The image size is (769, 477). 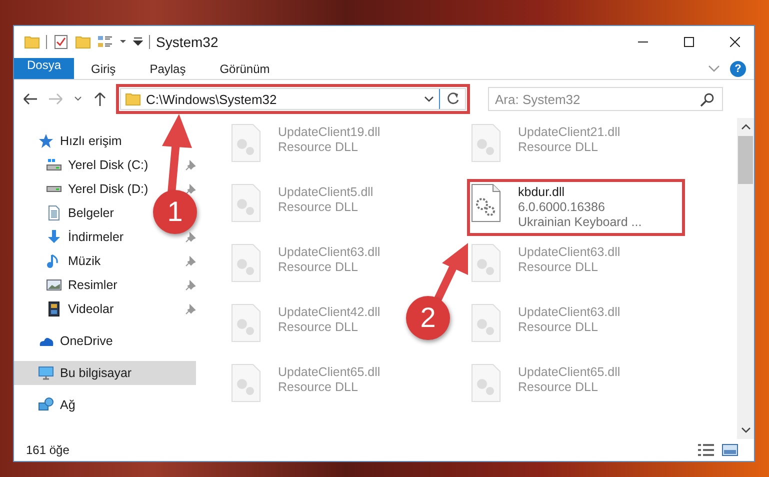 What do you see at coordinates (326, 192) in the screenshot?
I see `file-name: UpdateClient5.dll` at bounding box center [326, 192].